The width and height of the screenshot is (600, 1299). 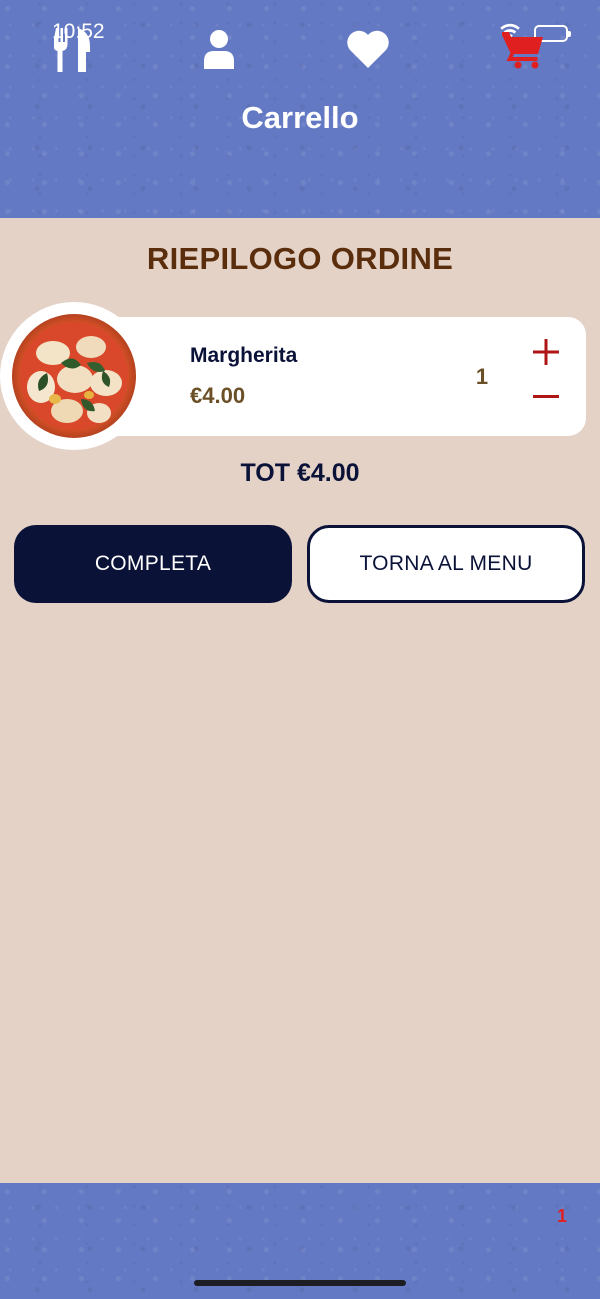 I want to click on tab-favorites, so click(x=368, y=51).